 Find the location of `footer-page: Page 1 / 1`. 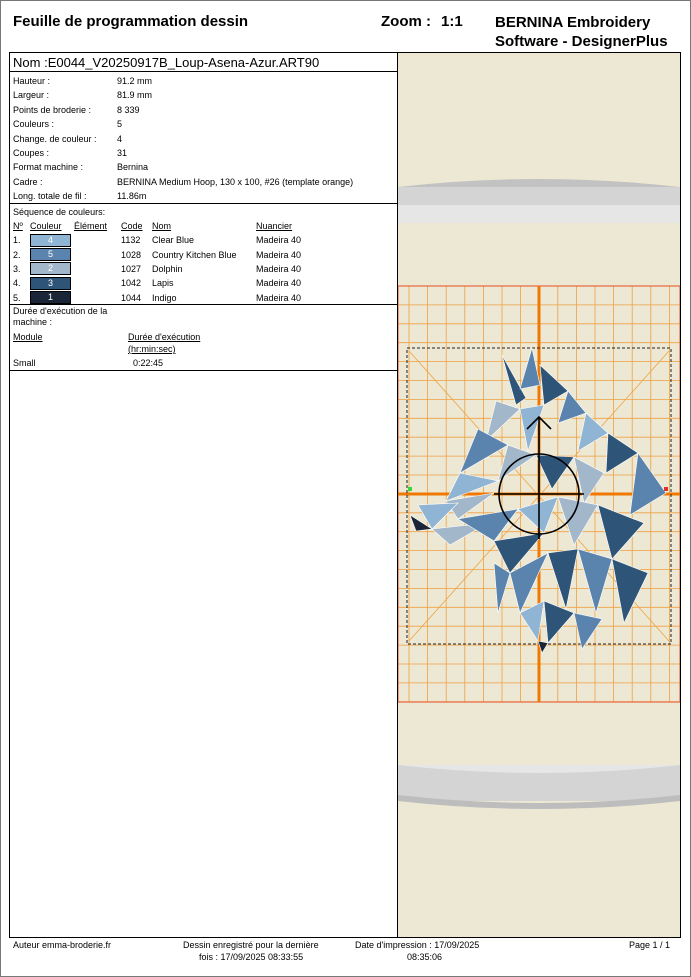

footer-page: Page 1 / 1 is located at coordinates (650, 945).